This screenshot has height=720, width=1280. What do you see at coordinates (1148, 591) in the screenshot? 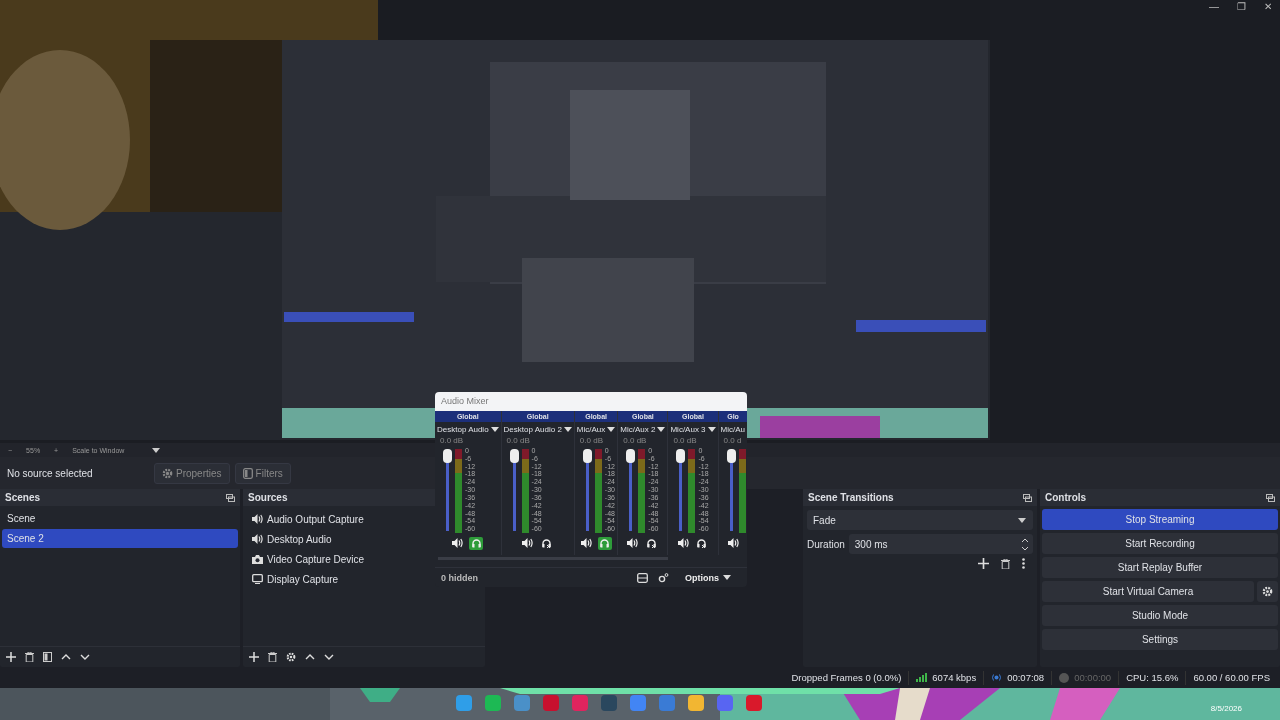
I see `control-button: Start Virtual Camera` at bounding box center [1148, 591].